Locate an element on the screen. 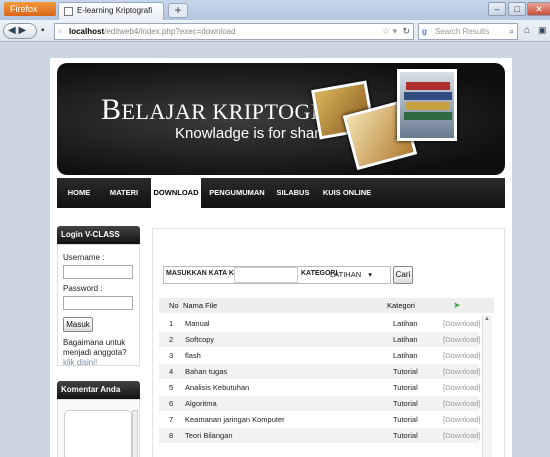 This screenshot has height=457, width=550. table-row: 4 Bahan tugas Tutorial [Download] is located at coordinates (320, 371).